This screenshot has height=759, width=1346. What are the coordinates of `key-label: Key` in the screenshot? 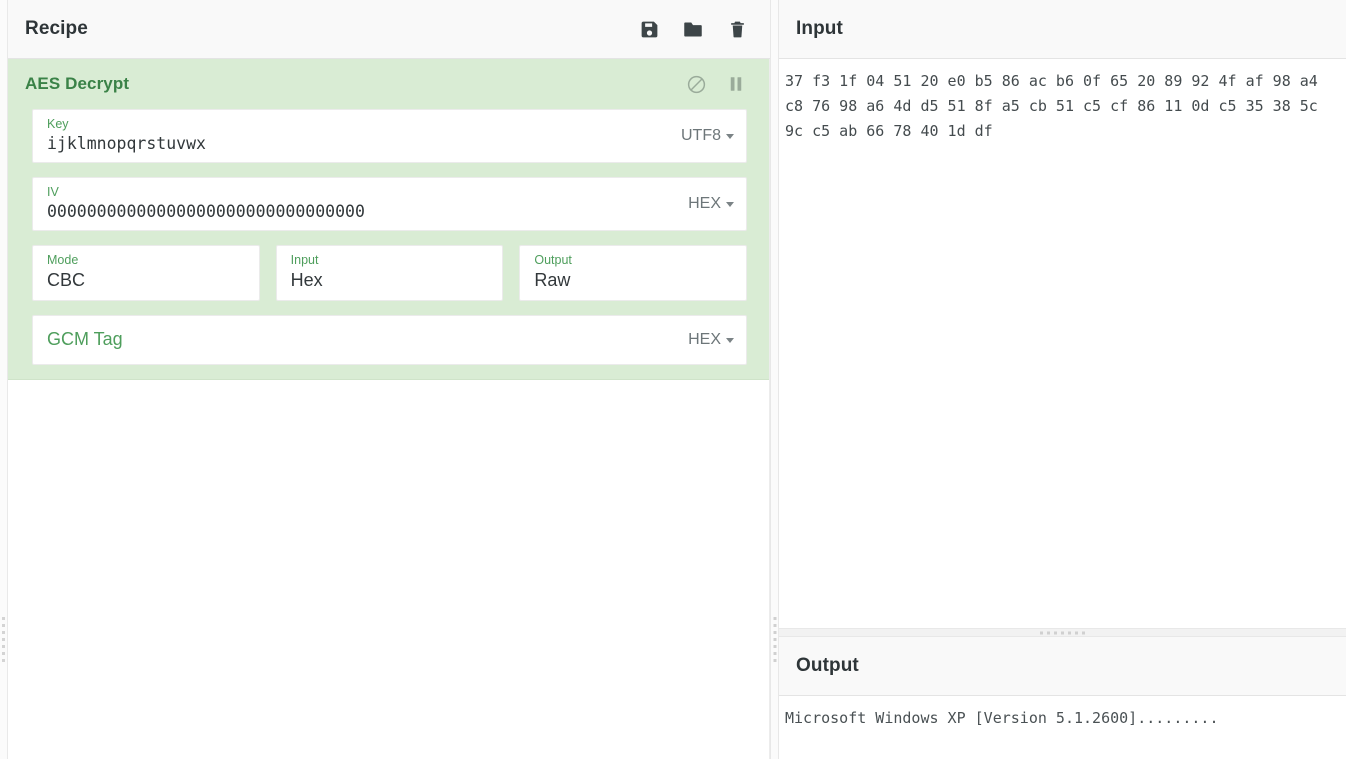 It's located at (58, 124).